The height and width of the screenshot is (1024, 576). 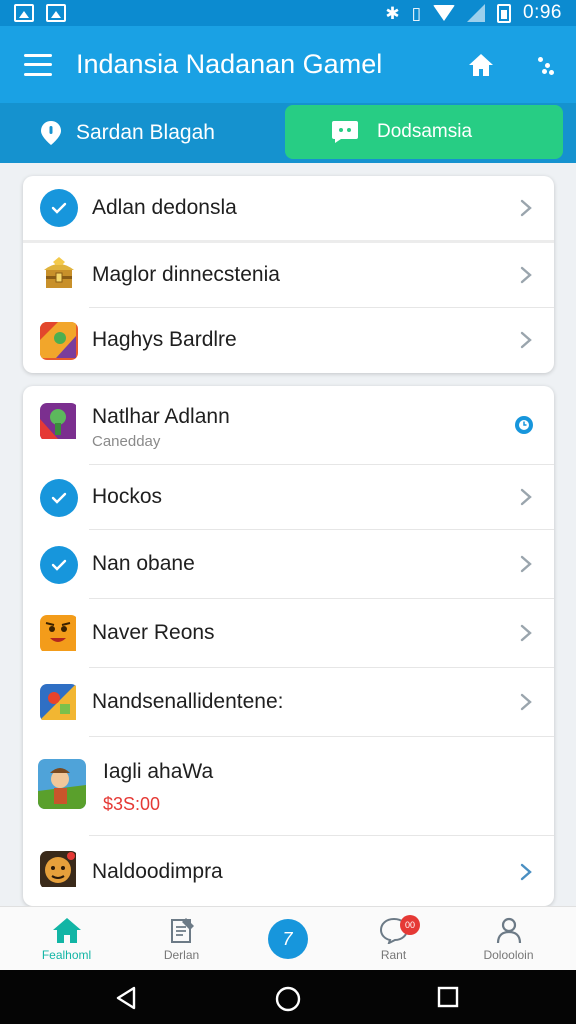 I want to click on list-item: Adlan dedonsla, so click(x=288, y=208).